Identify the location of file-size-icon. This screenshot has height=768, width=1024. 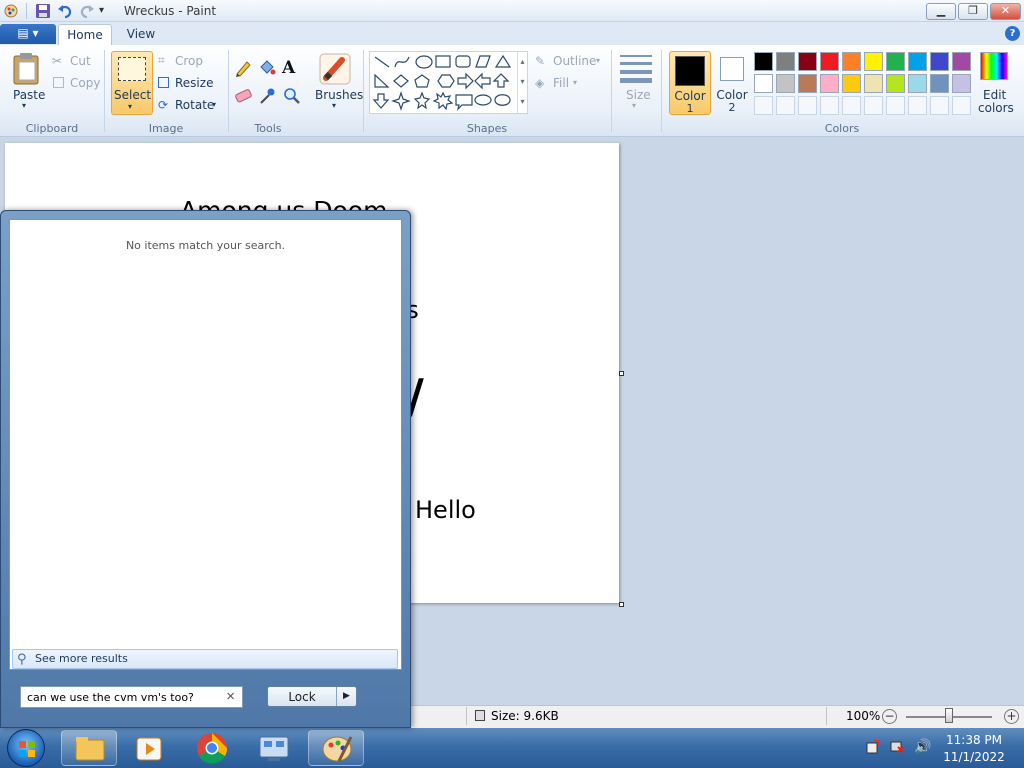
(480, 715).